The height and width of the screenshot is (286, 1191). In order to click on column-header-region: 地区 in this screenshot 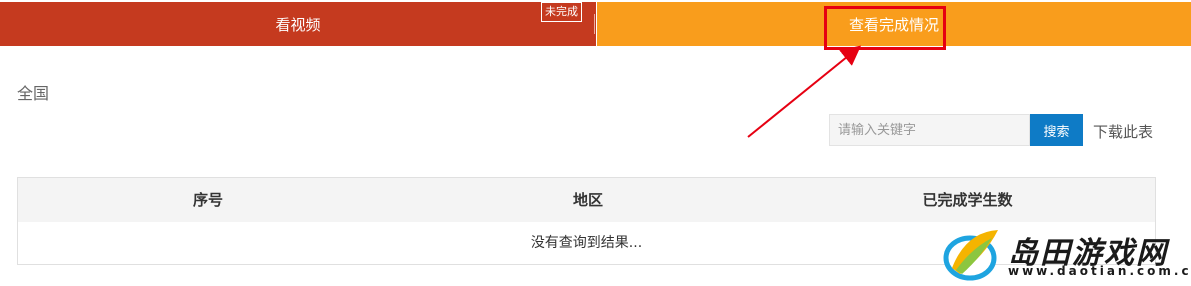, I will do `click(587, 200)`.